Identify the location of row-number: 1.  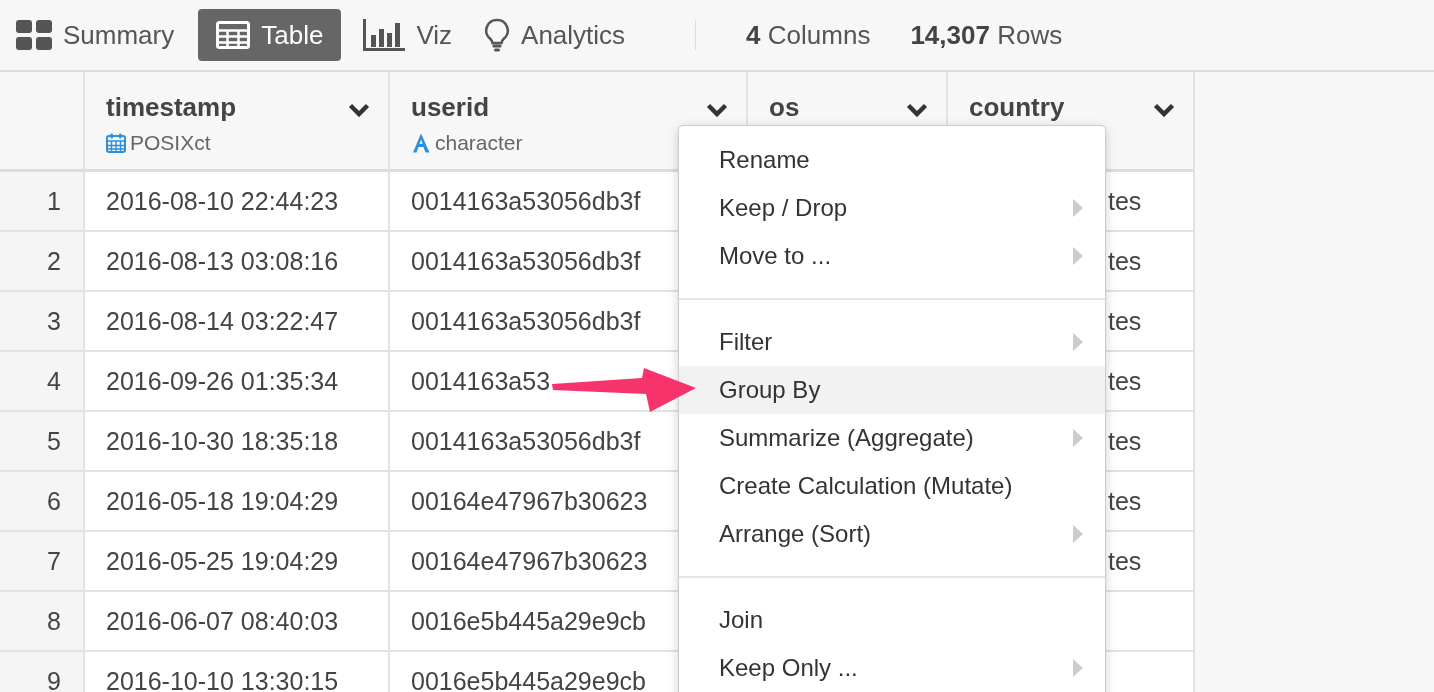
(42, 202).